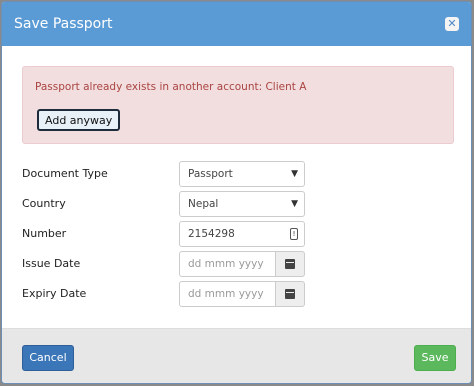  What do you see at coordinates (79, 120) in the screenshot?
I see `add-anyway-button: Add anyway` at bounding box center [79, 120].